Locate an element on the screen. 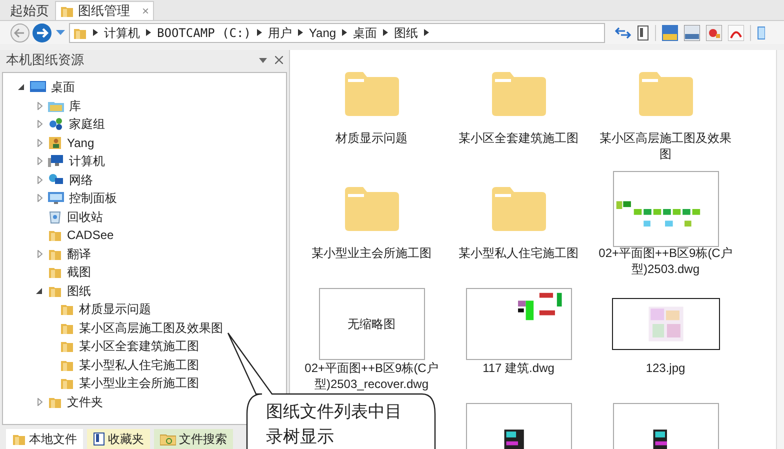 The width and height of the screenshot is (784, 449). window-icon is located at coordinates (761, 33).